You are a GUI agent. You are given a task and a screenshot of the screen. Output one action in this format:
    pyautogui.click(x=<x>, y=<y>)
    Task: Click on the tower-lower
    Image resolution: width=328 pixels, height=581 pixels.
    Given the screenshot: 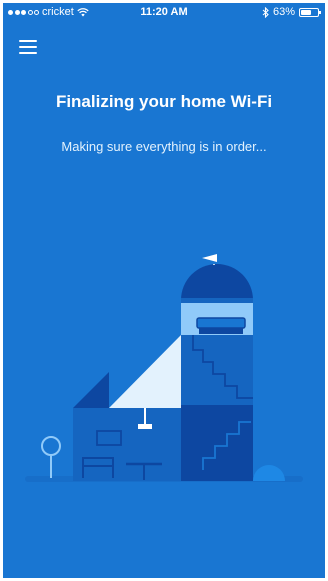 What is the action you would take?
    pyautogui.click(x=217, y=443)
    